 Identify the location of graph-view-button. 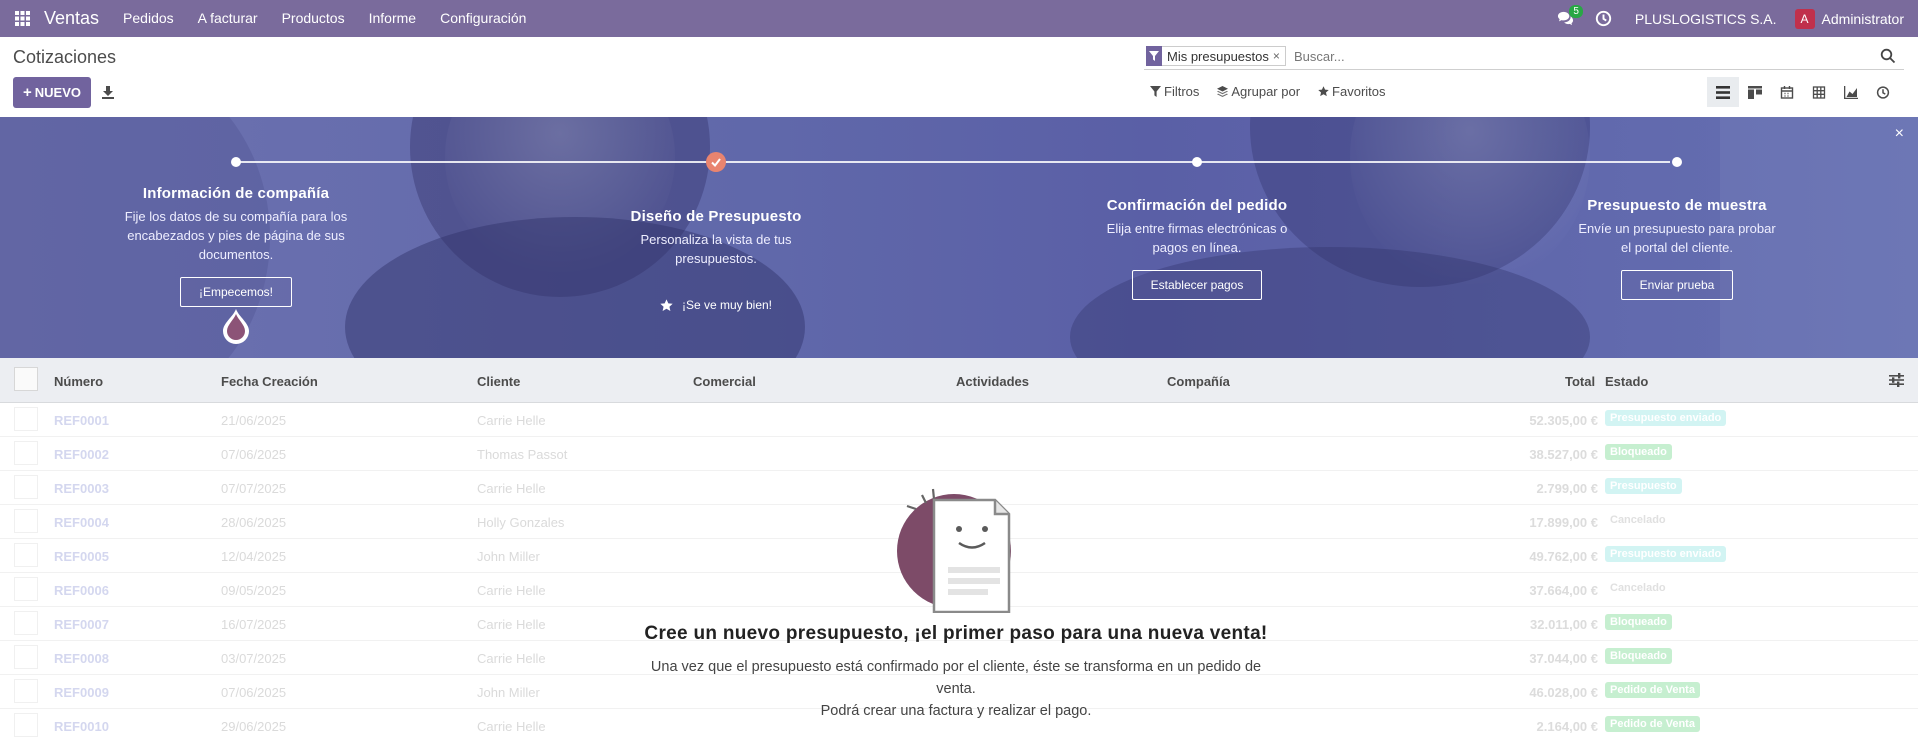
(1851, 92).